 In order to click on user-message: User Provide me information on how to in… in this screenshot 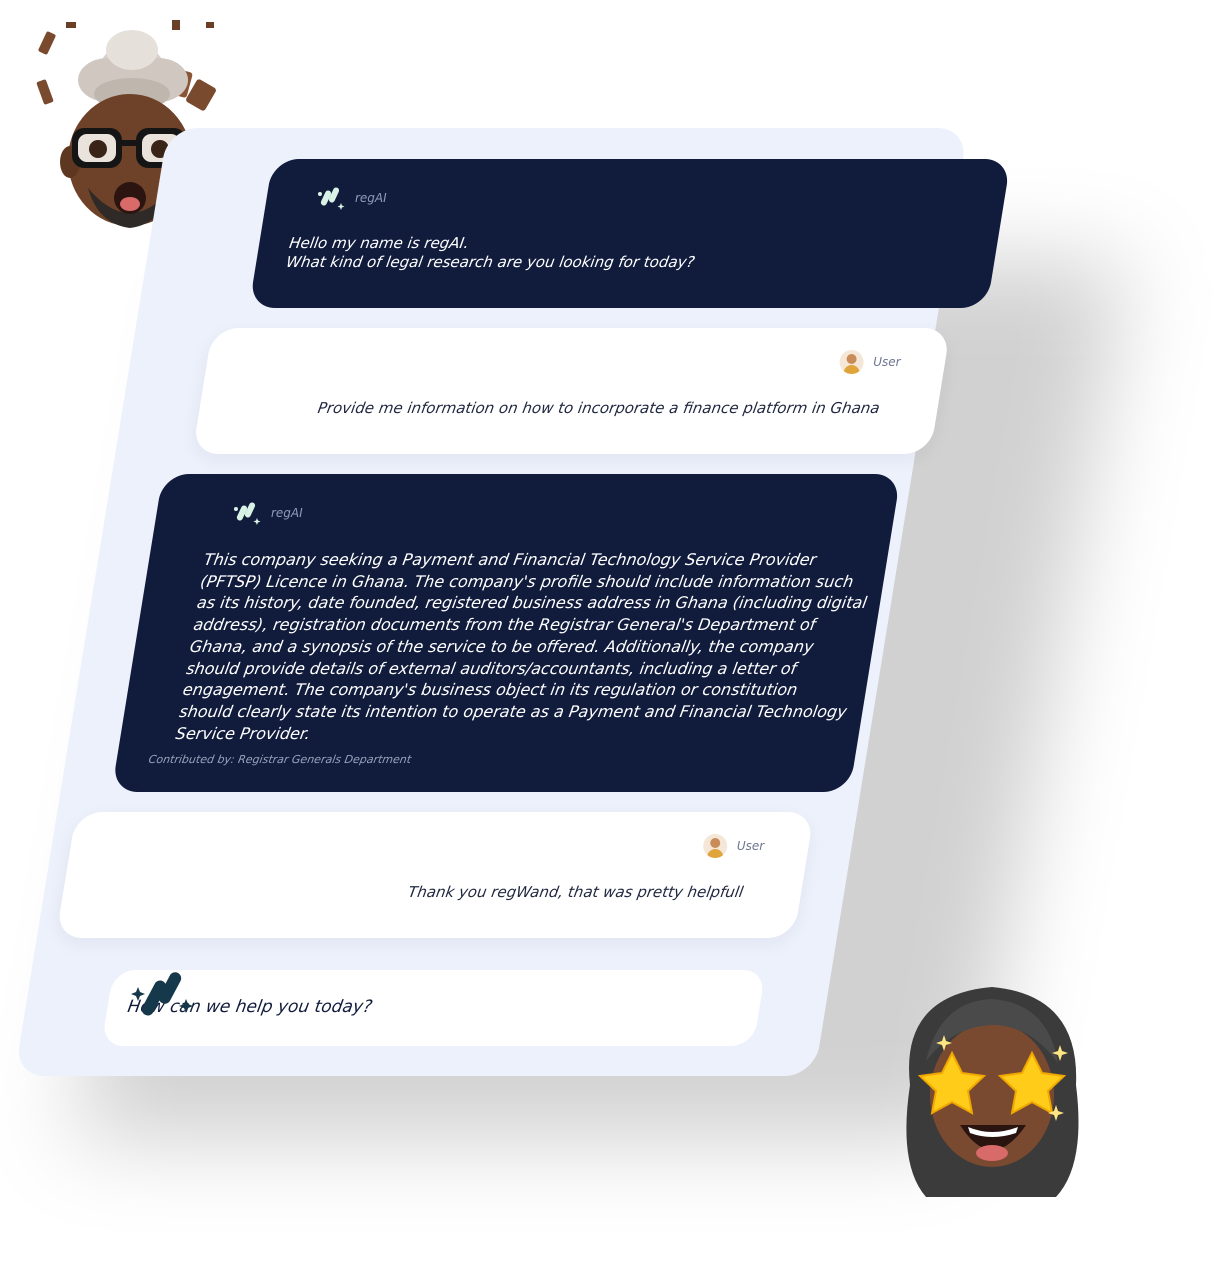, I will do `click(571, 391)`.